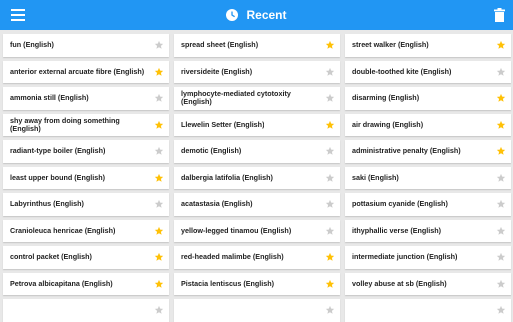  I want to click on list-item-text: yellow-legged tinamou (English), so click(236, 230).